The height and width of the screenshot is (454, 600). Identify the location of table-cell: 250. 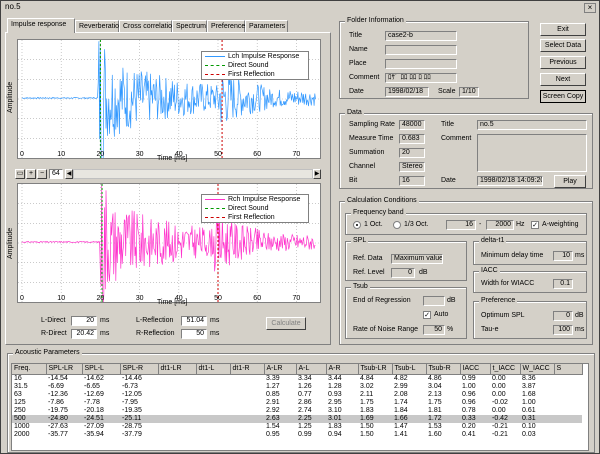
(20, 410).